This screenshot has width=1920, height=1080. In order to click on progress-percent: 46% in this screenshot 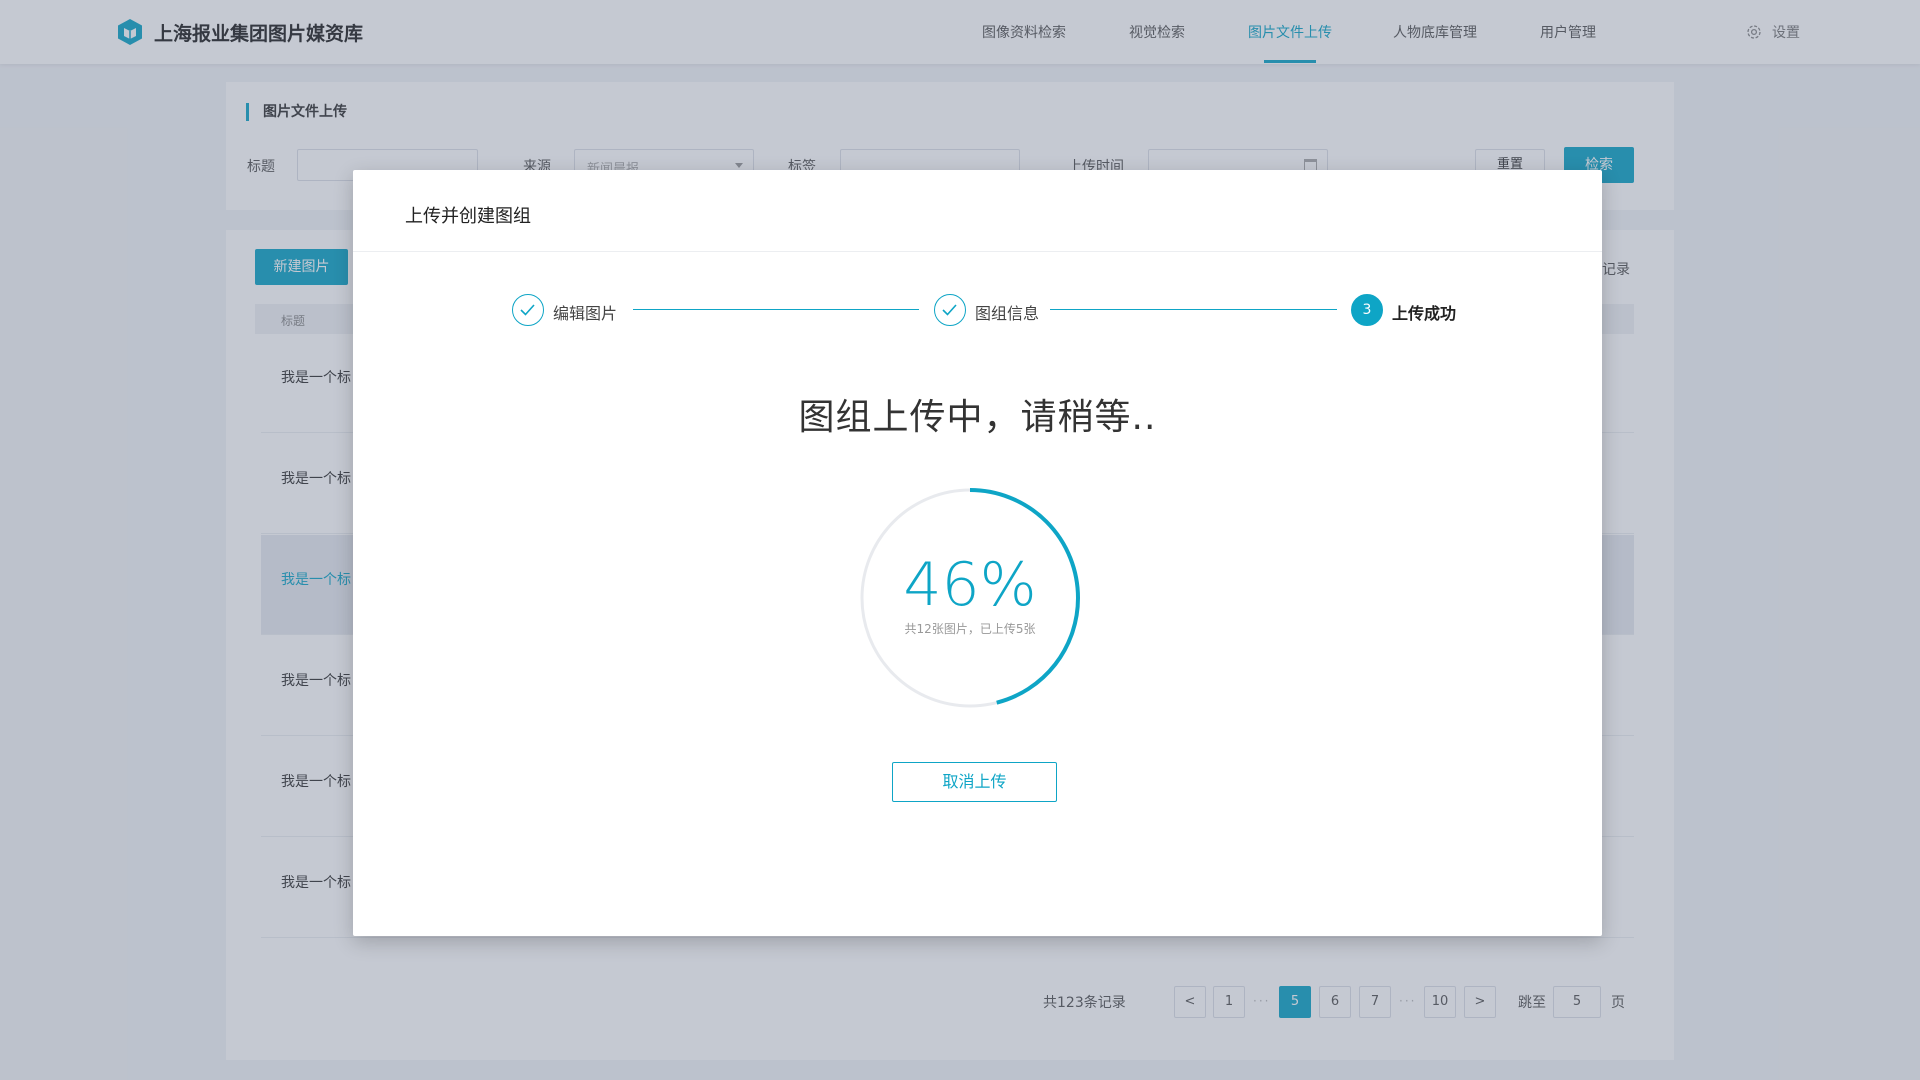, I will do `click(970, 585)`.